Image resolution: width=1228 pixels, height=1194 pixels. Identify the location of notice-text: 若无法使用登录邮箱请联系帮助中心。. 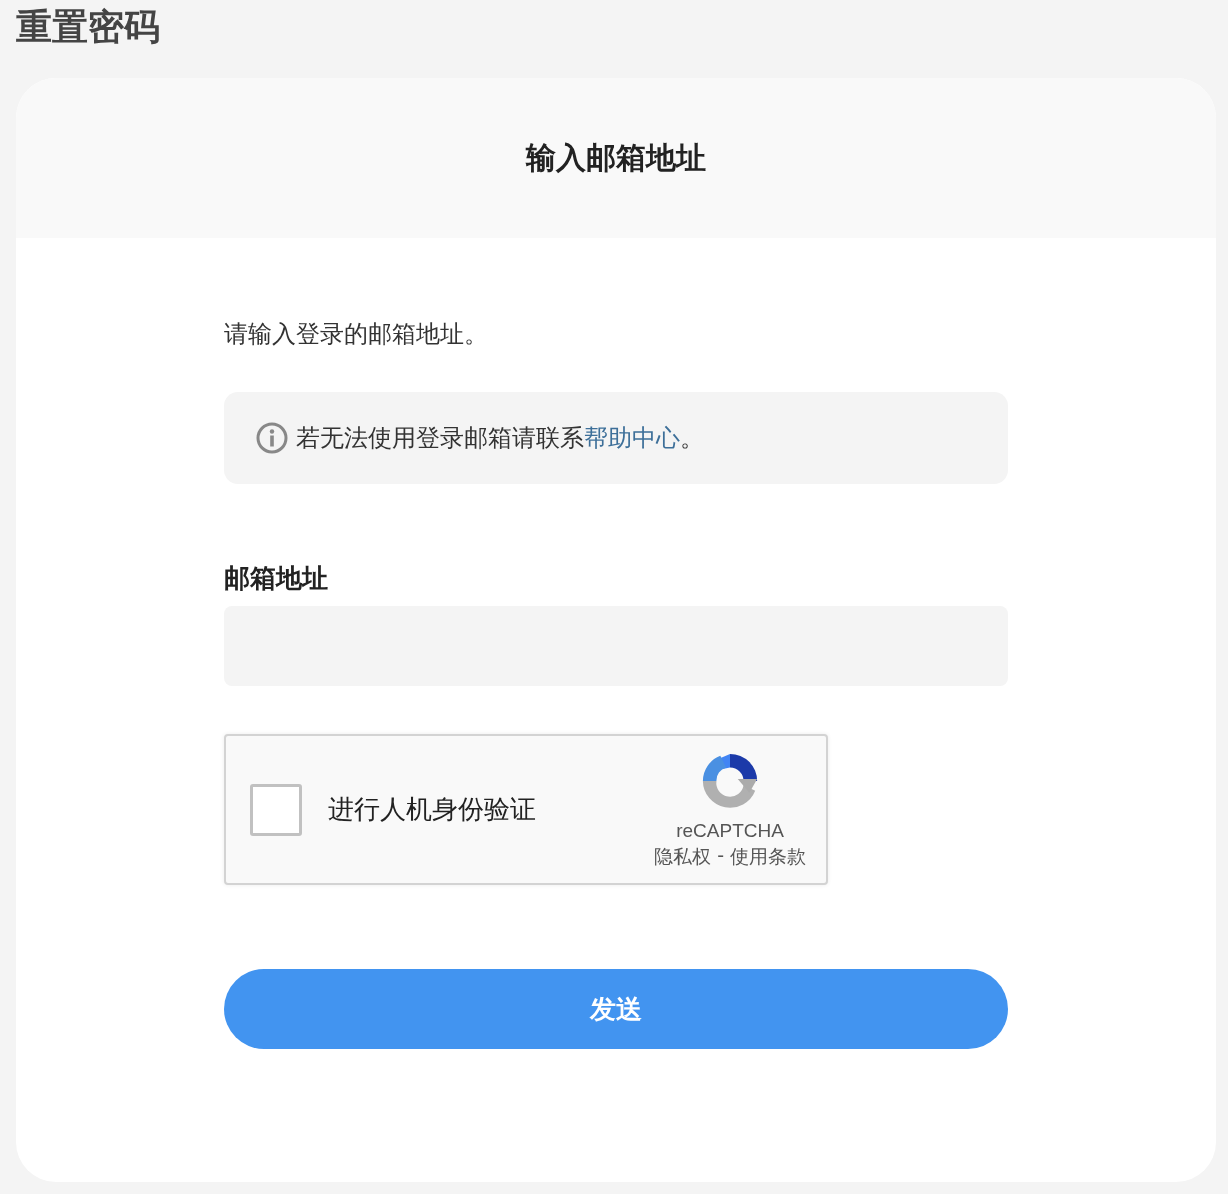
(500, 438).